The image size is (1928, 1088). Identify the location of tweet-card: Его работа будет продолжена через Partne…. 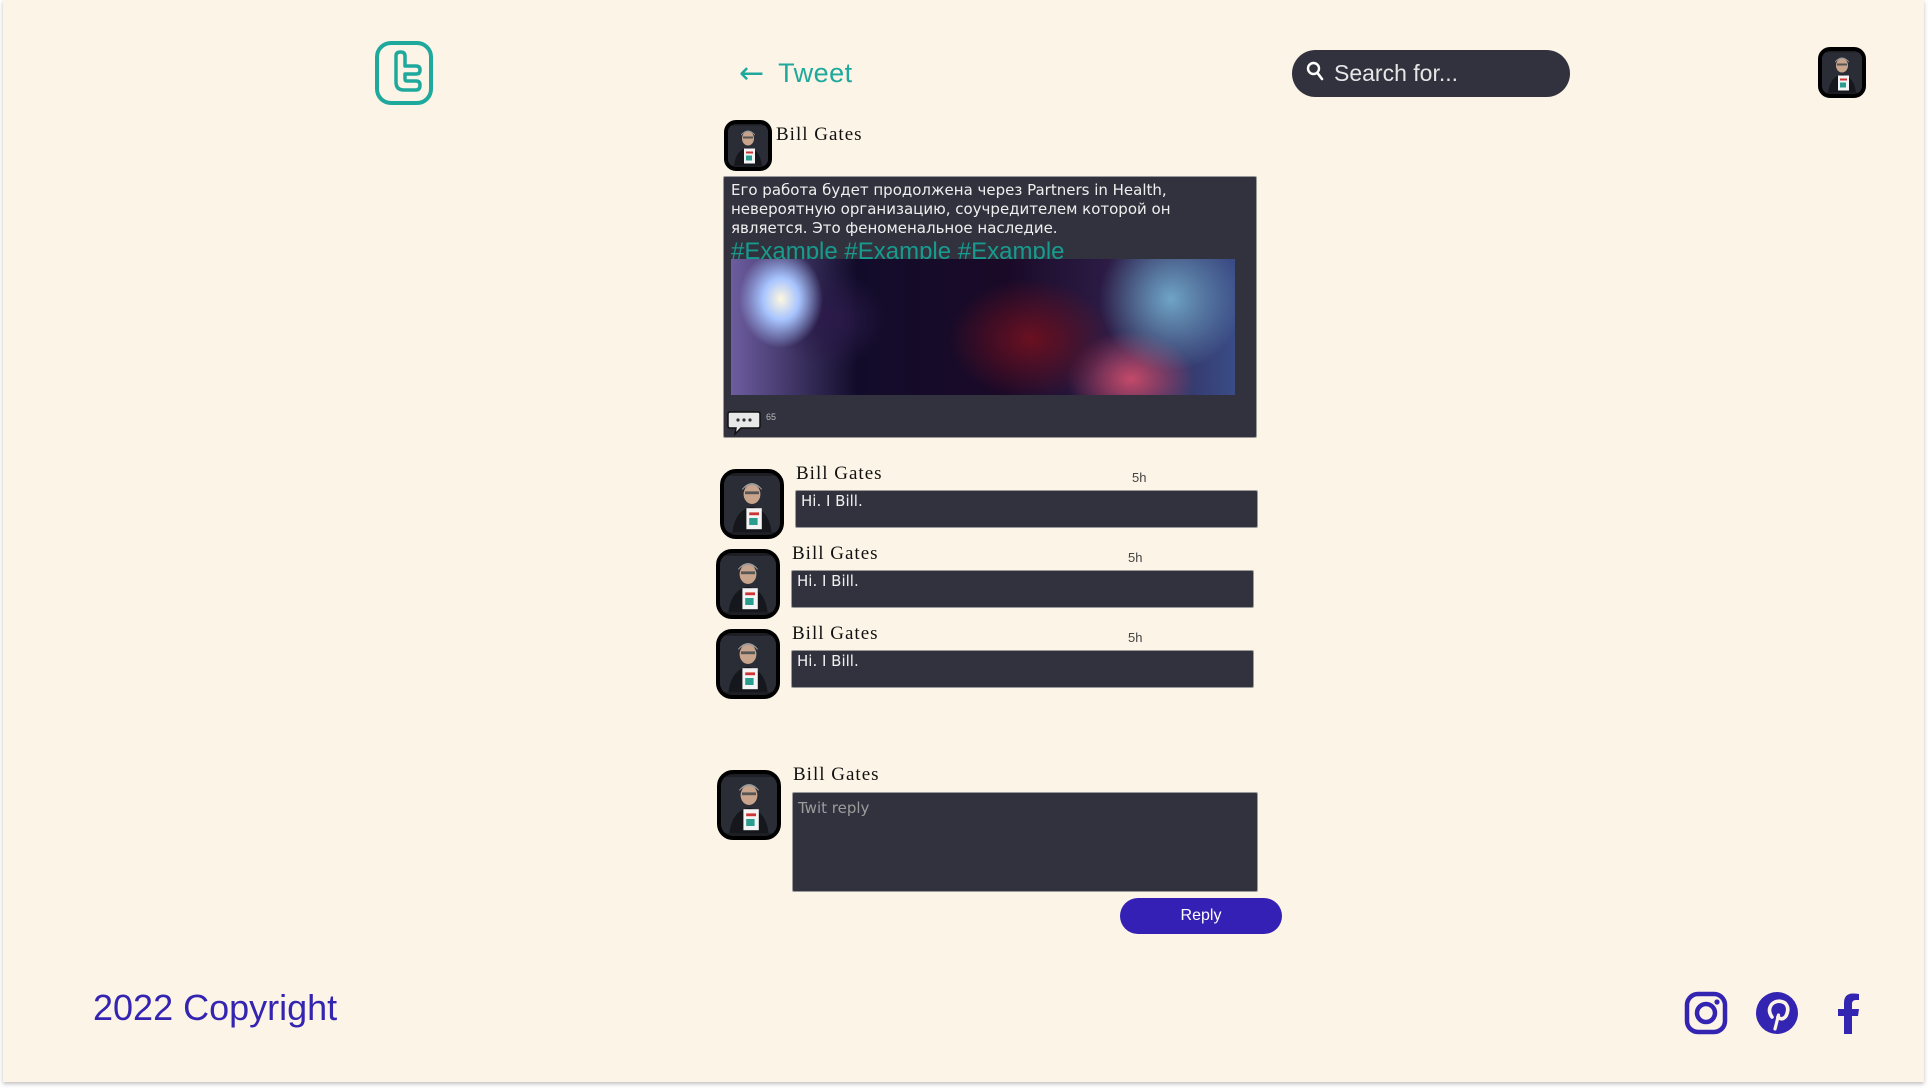
(990, 307).